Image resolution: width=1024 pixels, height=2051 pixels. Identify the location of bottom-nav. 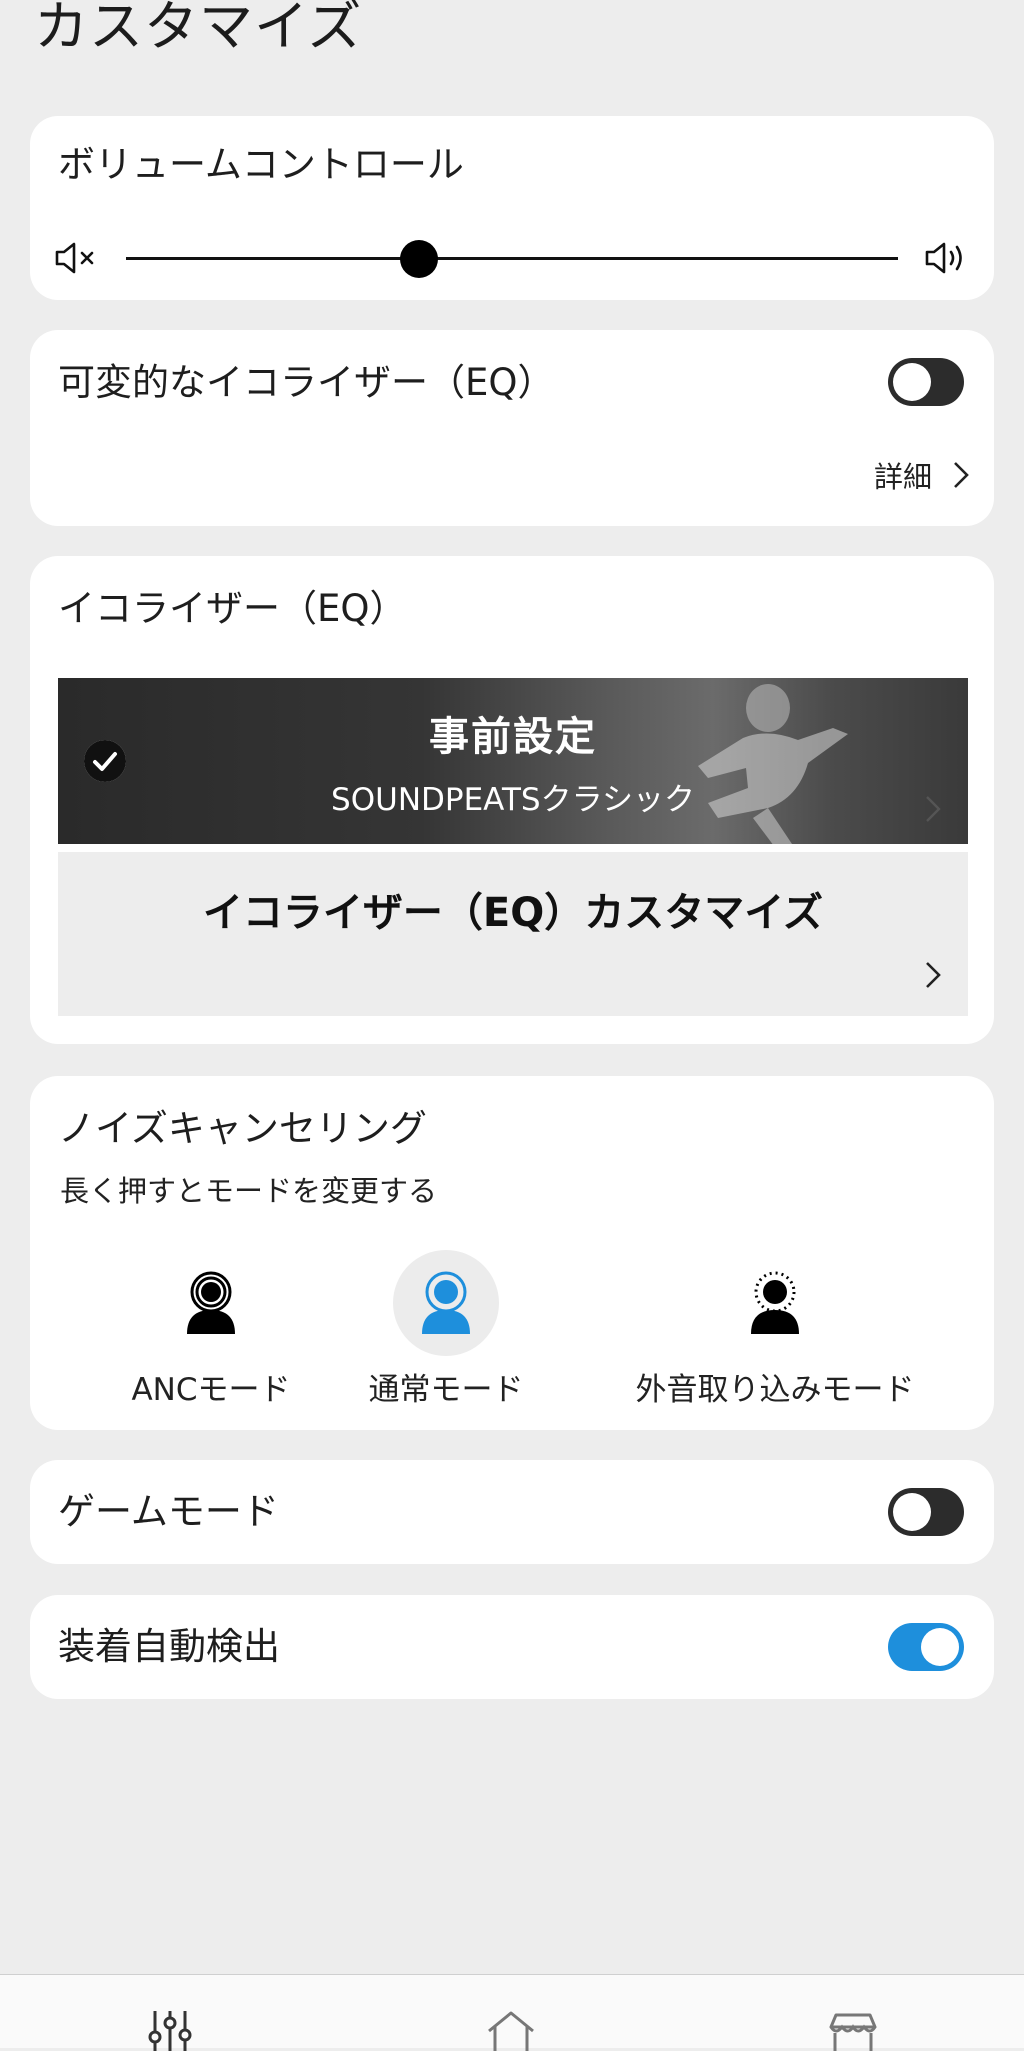
(512, 2012).